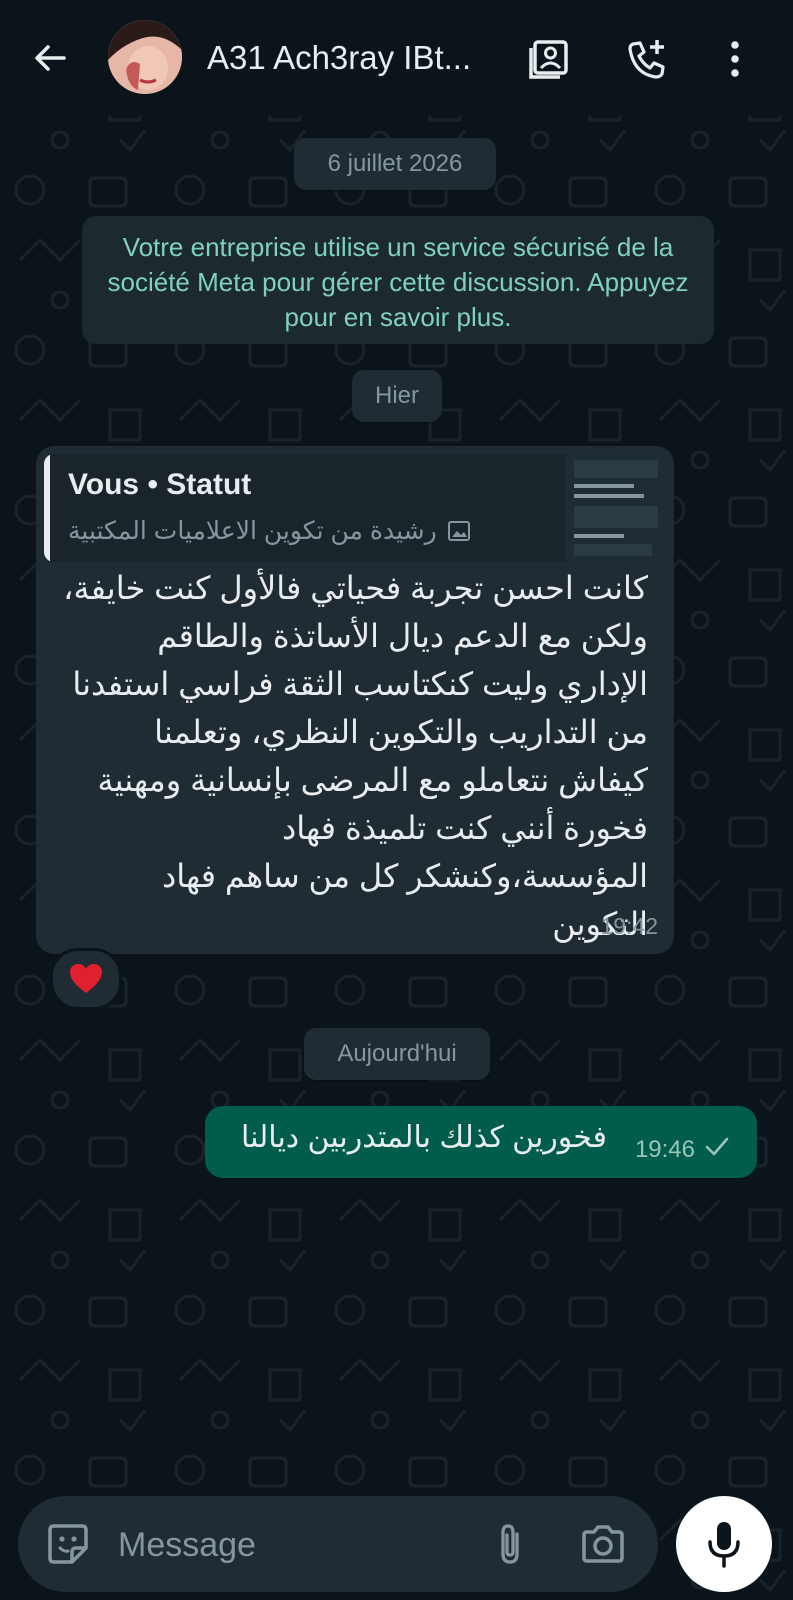 This screenshot has height=1600, width=793. Describe the element at coordinates (397, 1054) in the screenshot. I see `date-chip: Aujourd'hui` at that location.